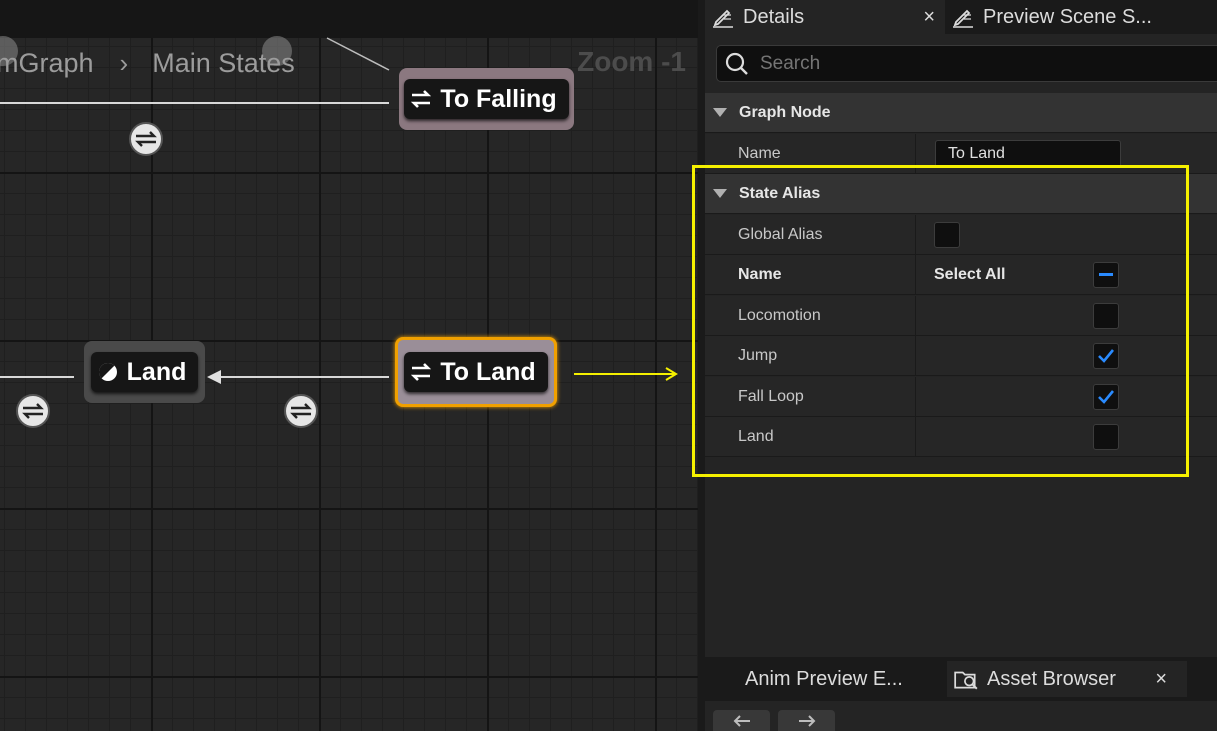  What do you see at coordinates (759, 153) in the screenshot?
I see `property-label: Name` at bounding box center [759, 153].